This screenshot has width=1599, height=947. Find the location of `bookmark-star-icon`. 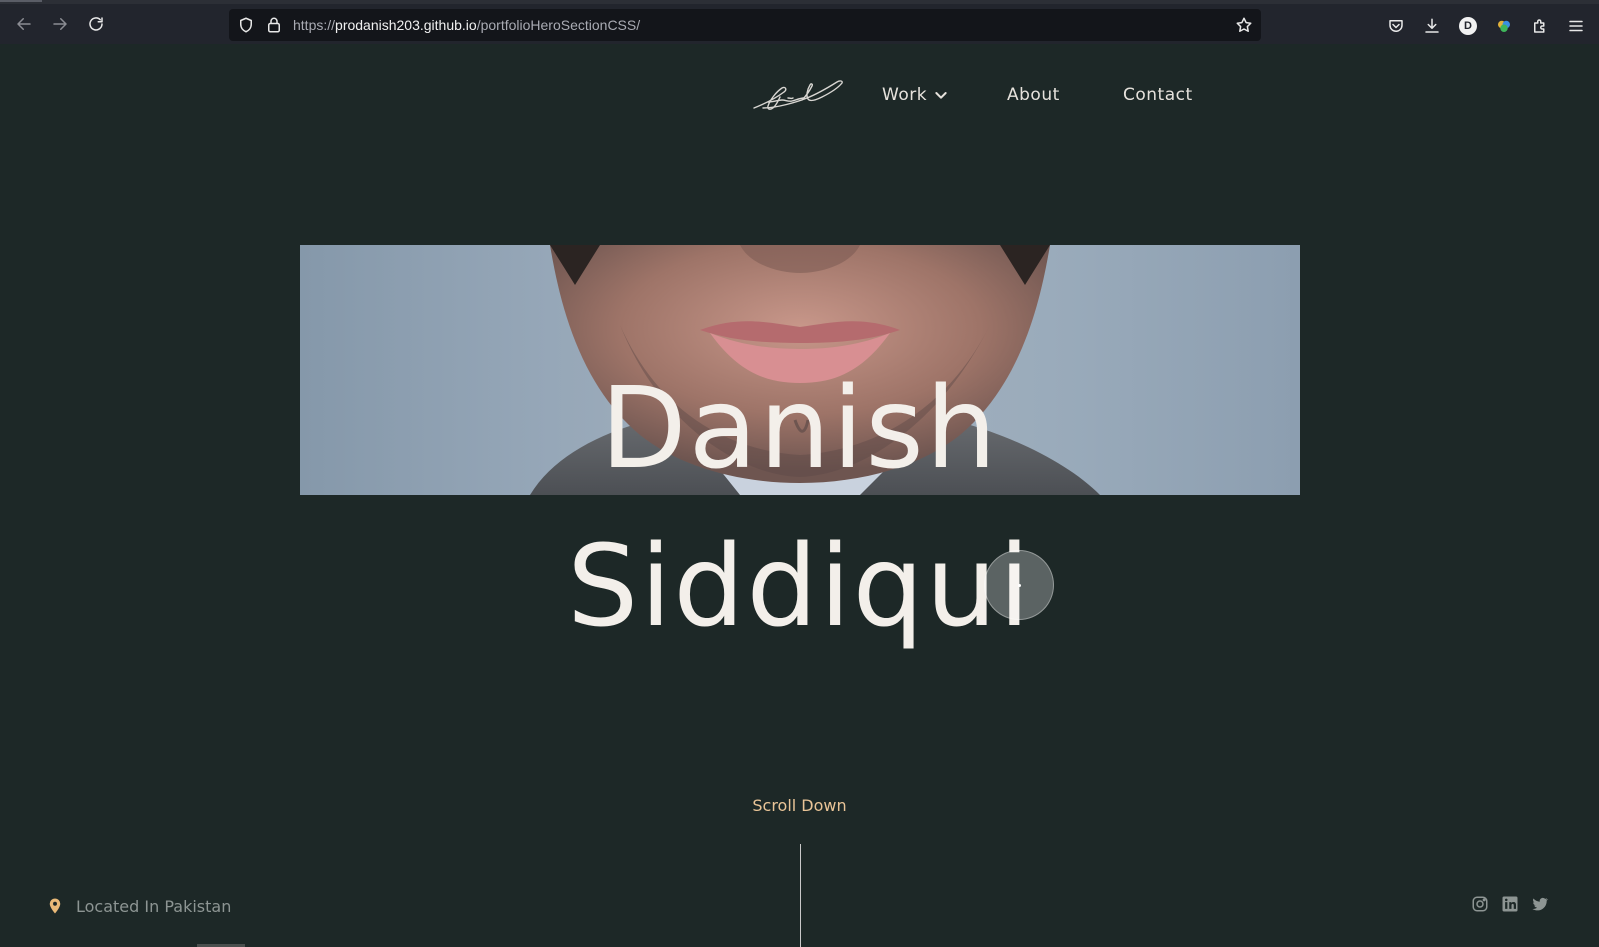

bookmark-star-icon is located at coordinates (1244, 25).